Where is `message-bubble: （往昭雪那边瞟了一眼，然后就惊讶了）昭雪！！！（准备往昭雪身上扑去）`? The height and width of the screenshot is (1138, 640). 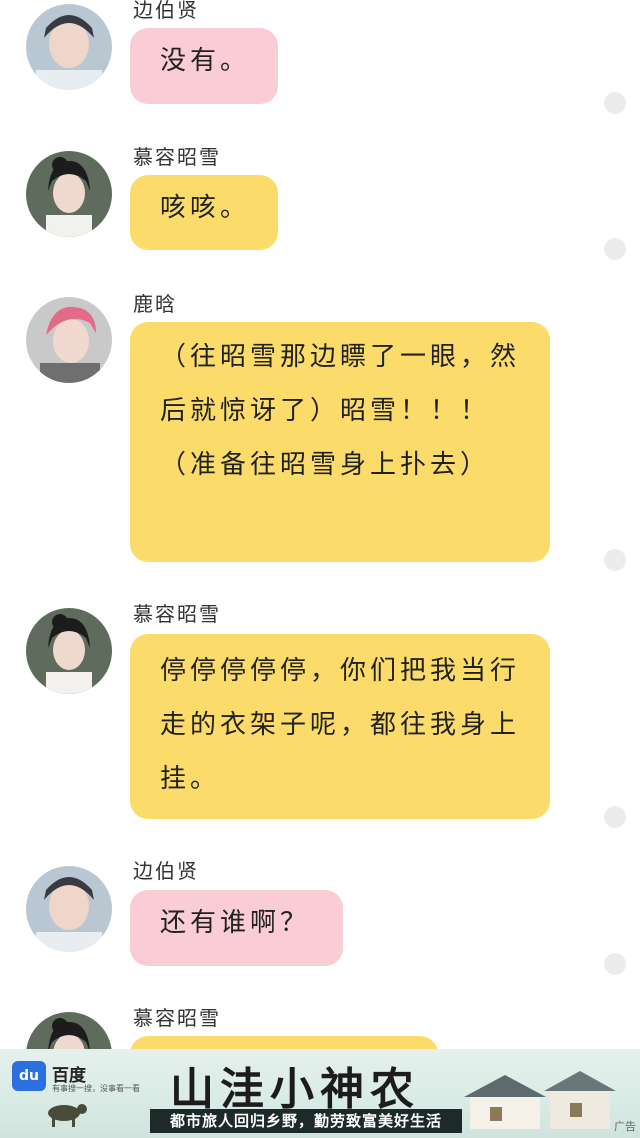 message-bubble: （往昭雪那边瞟了一眼，然后就惊讶了）昭雪！！！（准备往昭雪身上扑去） is located at coordinates (340, 442).